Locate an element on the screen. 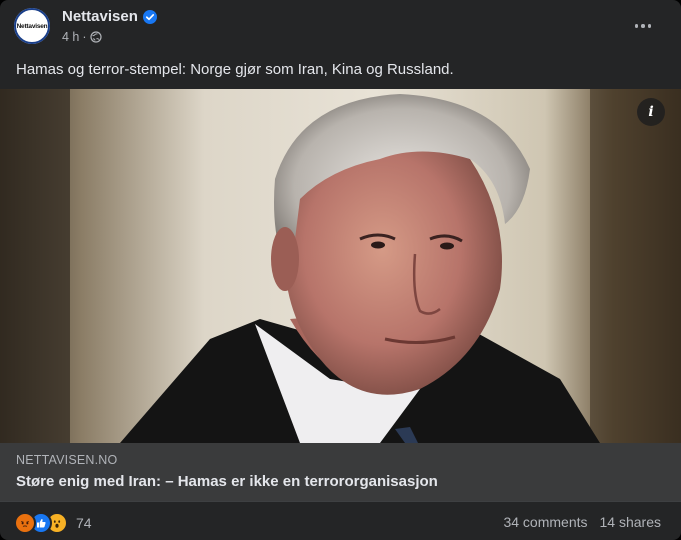  page-name: Nettavisen is located at coordinates (100, 16).